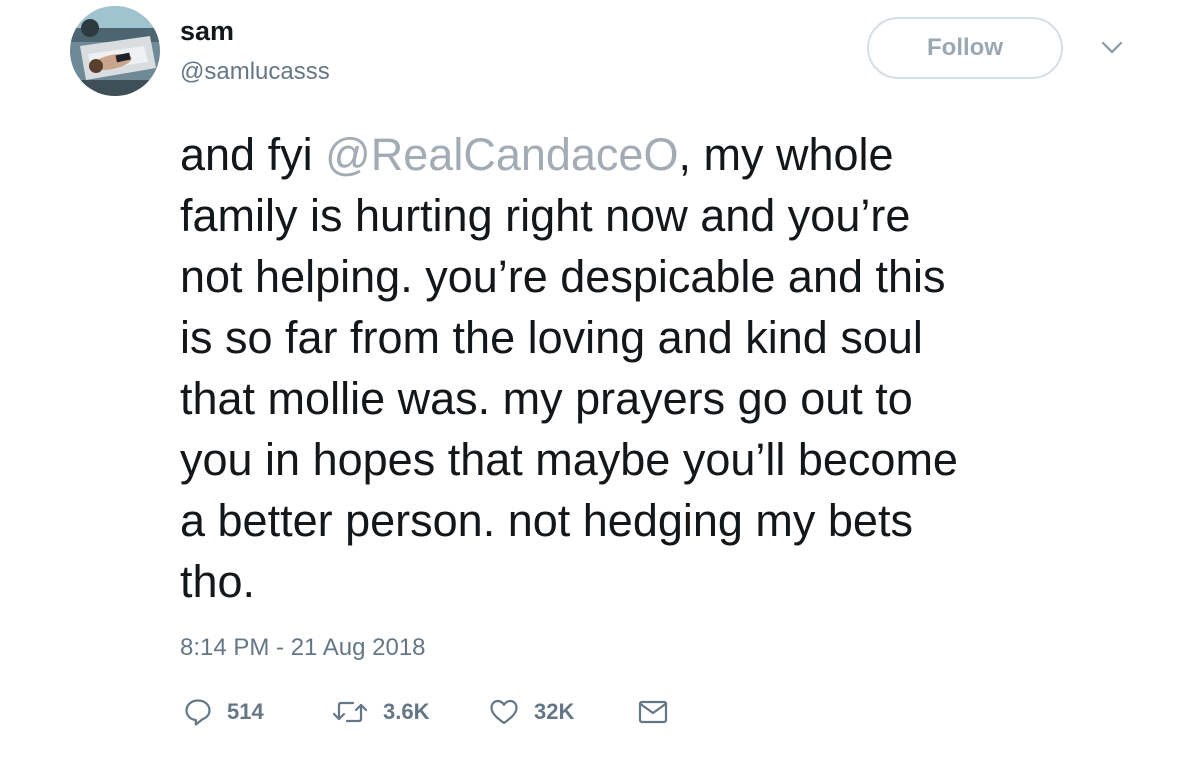 This screenshot has width=1200, height=784. What do you see at coordinates (253, 154) in the screenshot?
I see `tweet-text-segment: and fyi` at bounding box center [253, 154].